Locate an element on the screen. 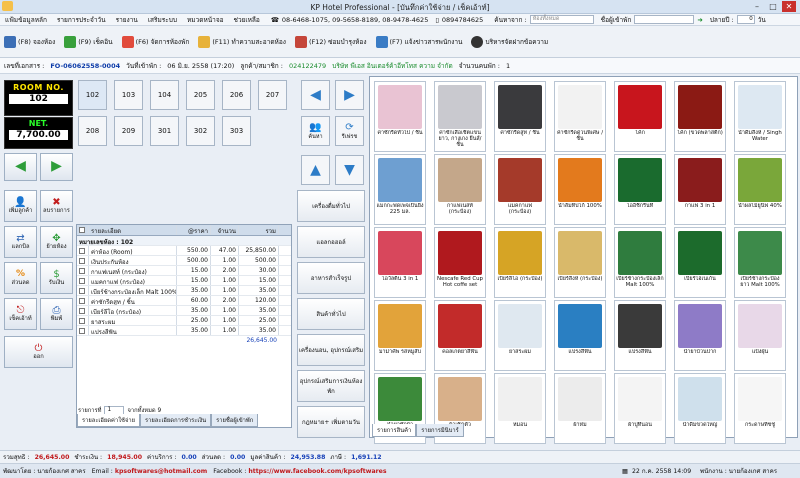 The image size is (800, 478). category-bedding: เครื่องนอน, อุปกรณ์เสริม is located at coordinates (331, 350).